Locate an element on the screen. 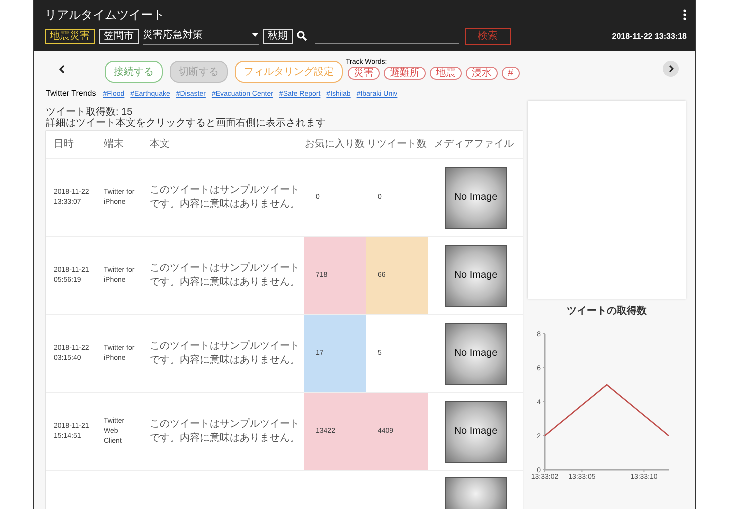 Image resolution: width=730 pixels, height=509 pixels. tweet-count: ツイート取得数: 15 is located at coordinates (89, 112).